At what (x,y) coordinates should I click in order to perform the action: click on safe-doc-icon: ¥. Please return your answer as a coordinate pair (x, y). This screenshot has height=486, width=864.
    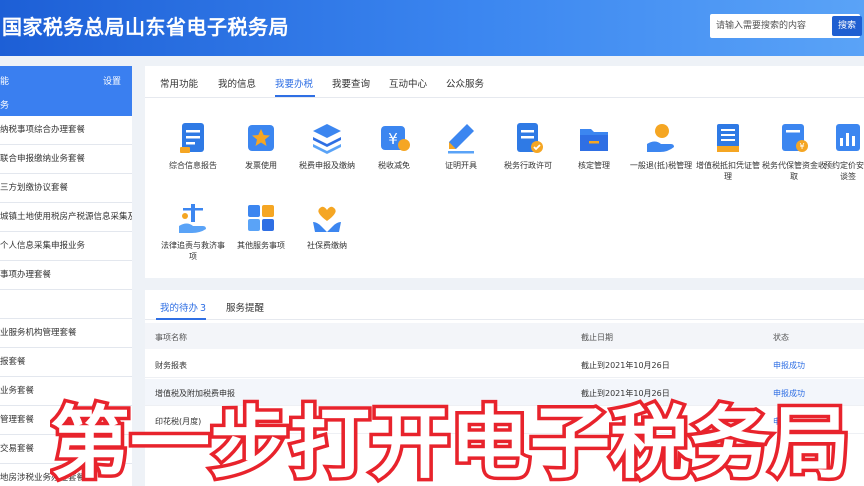
    Looking at the image, I should click on (795, 138).